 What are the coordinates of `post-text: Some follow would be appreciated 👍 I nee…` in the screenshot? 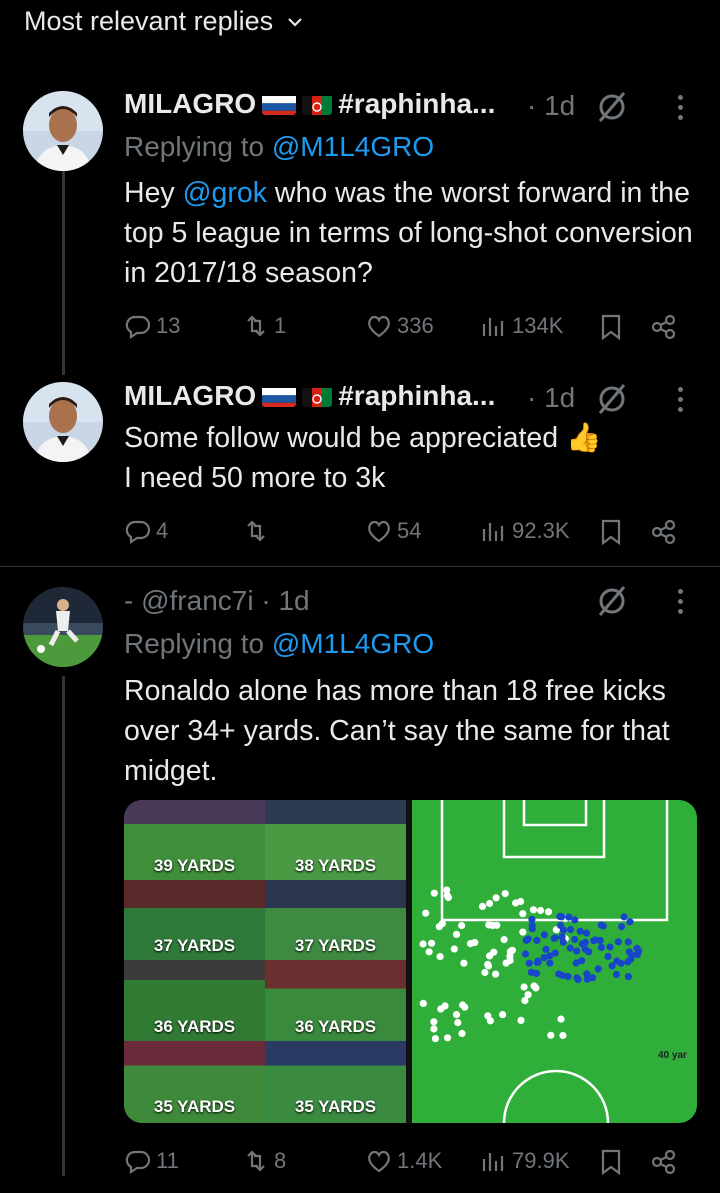 It's located at (363, 458).